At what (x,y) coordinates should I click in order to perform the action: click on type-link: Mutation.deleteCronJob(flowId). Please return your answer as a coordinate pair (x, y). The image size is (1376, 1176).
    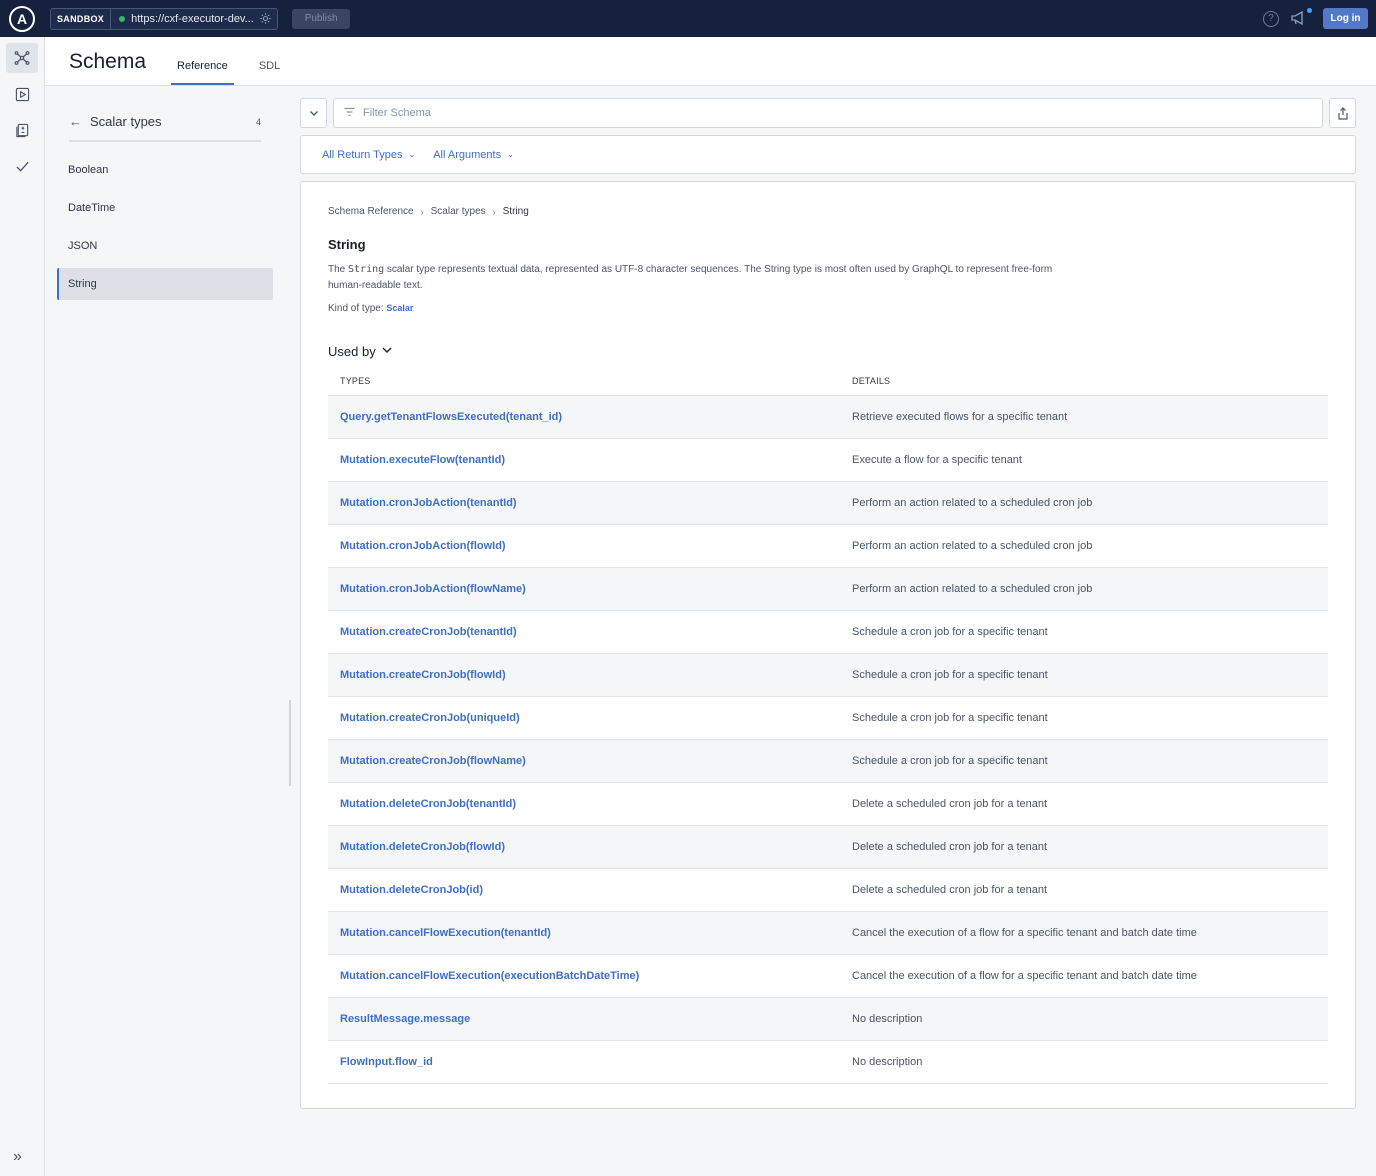
    Looking at the image, I should click on (590, 847).